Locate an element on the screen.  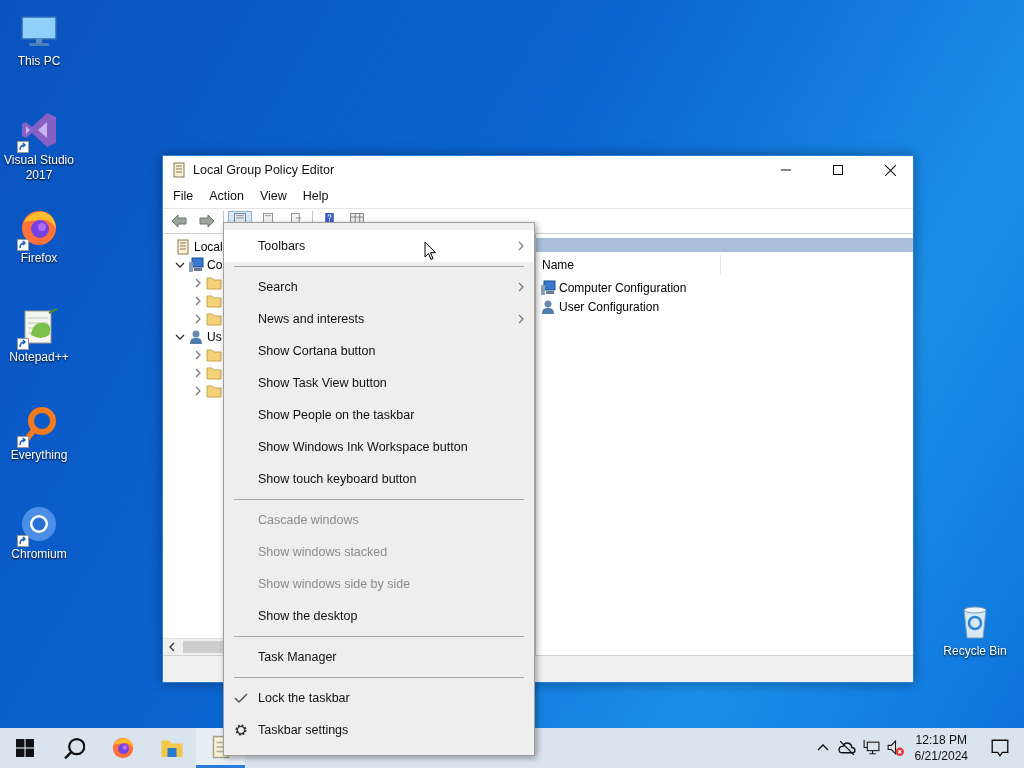
windows-logo-icon is located at coordinates (24, 748).